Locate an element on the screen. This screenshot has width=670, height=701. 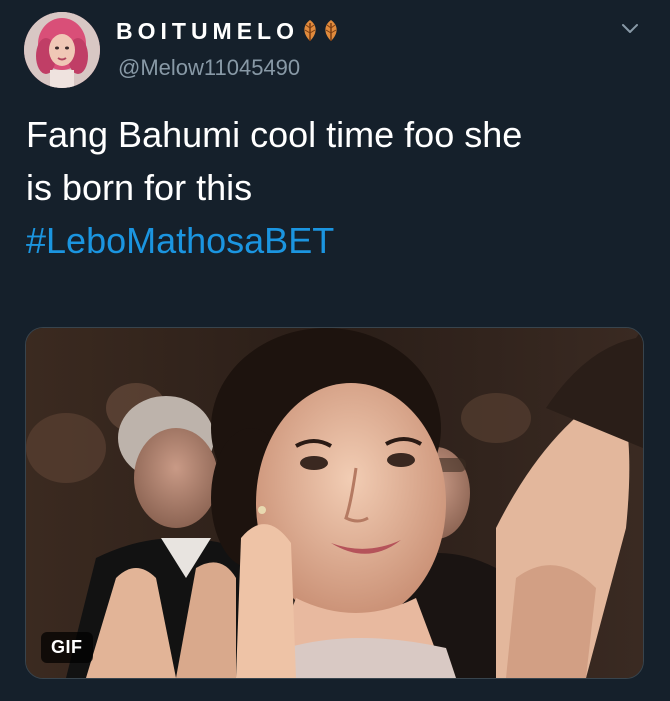
tweet-text-line: is born for this is located at coordinates (139, 187).